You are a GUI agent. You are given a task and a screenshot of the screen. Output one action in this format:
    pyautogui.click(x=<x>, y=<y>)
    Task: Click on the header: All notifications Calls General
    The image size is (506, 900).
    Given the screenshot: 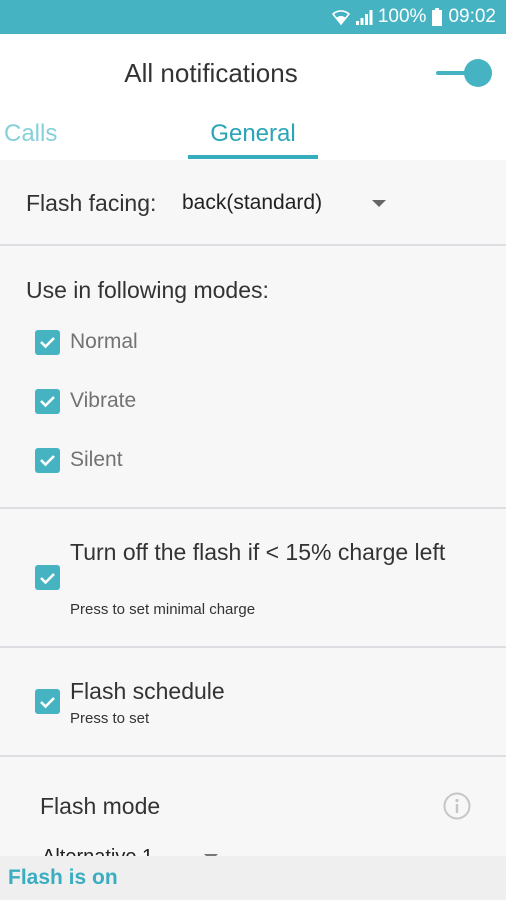 What is the action you would take?
    pyautogui.click(x=253, y=97)
    